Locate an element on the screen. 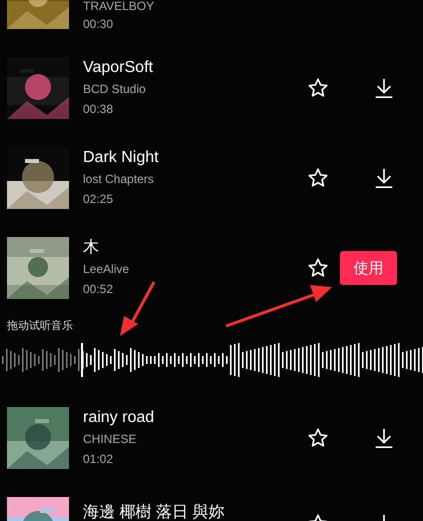  preview-hint: 拖动试听音乐 is located at coordinates (40, 326).